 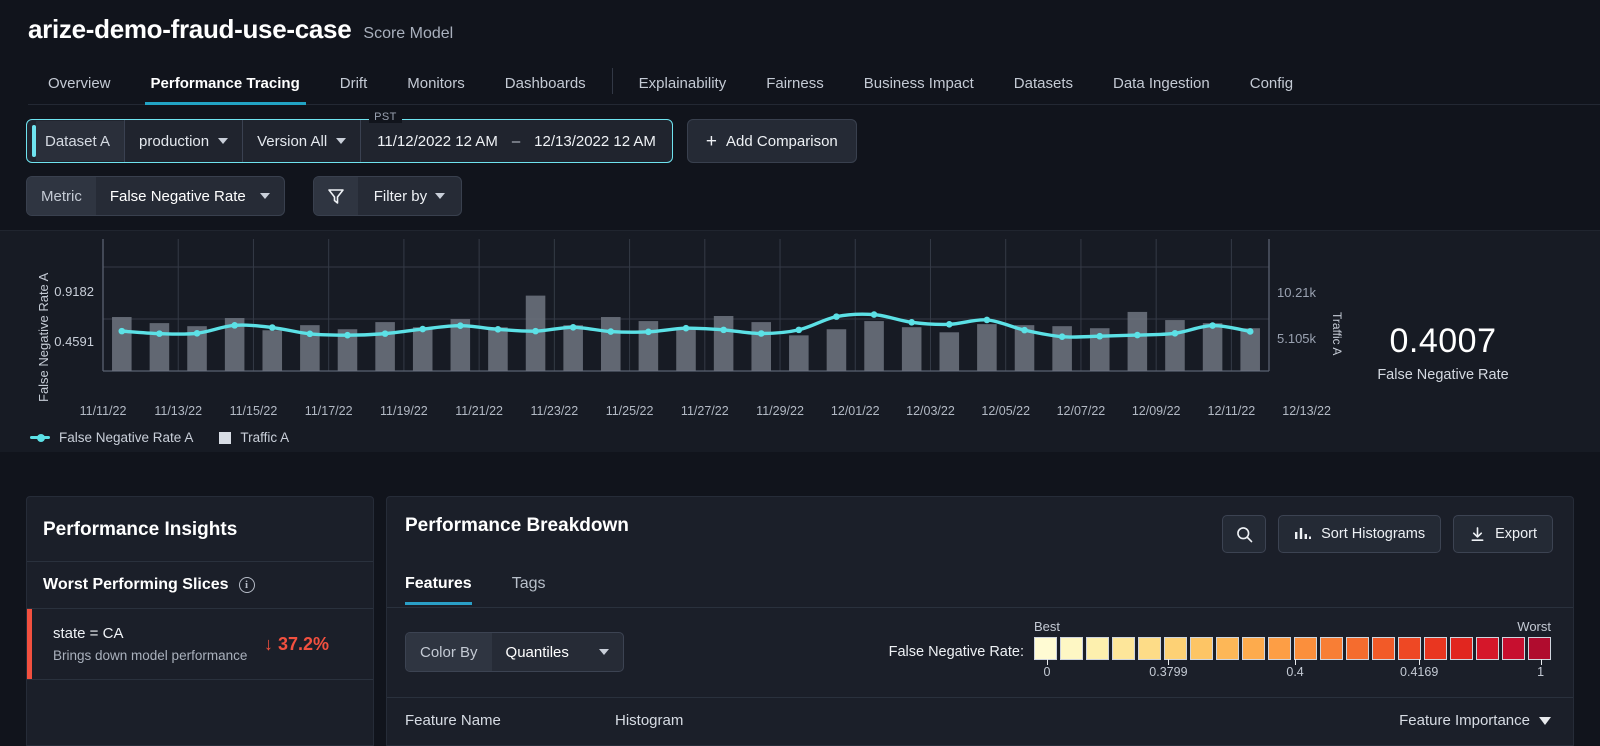 What do you see at coordinates (1303, 533) in the screenshot?
I see `bar-chart-icon` at bounding box center [1303, 533].